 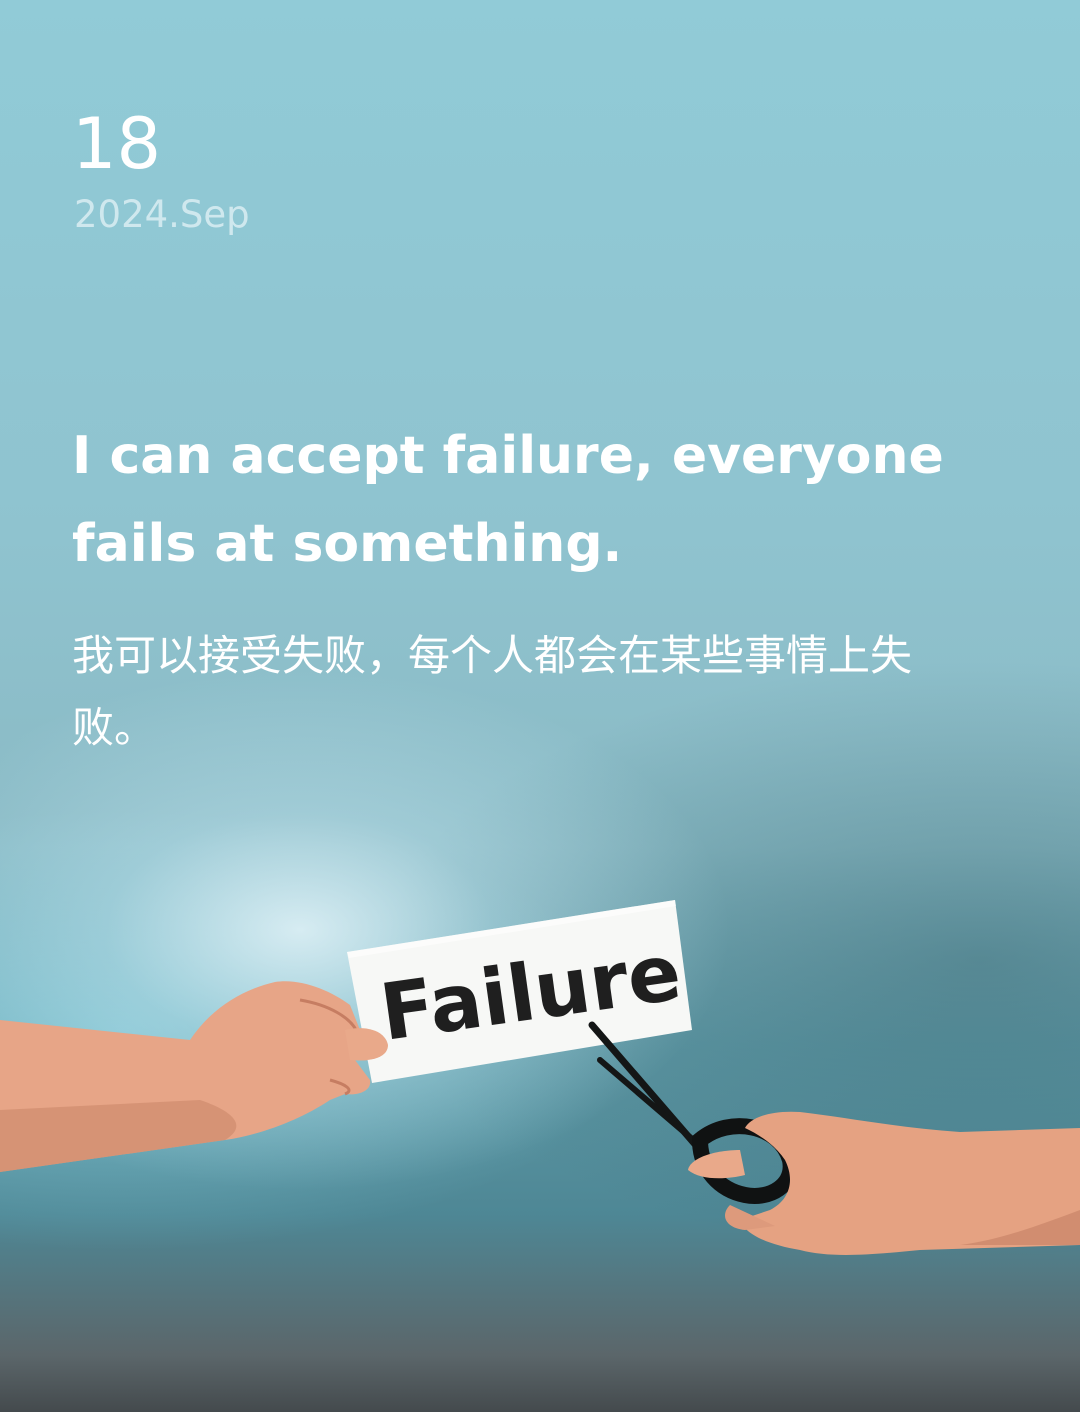 What do you see at coordinates (117, 144) in the screenshot?
I see `date-day: 18` at bounding box center [117, 144].